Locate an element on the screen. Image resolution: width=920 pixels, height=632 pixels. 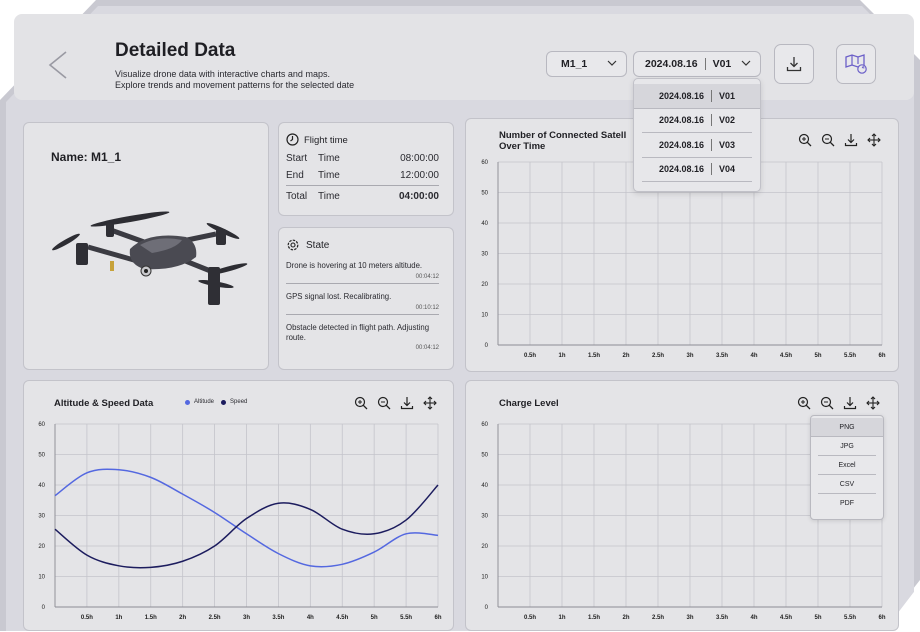
date-option: 2024.08.16 V01 is located at coordinates (697, 96).